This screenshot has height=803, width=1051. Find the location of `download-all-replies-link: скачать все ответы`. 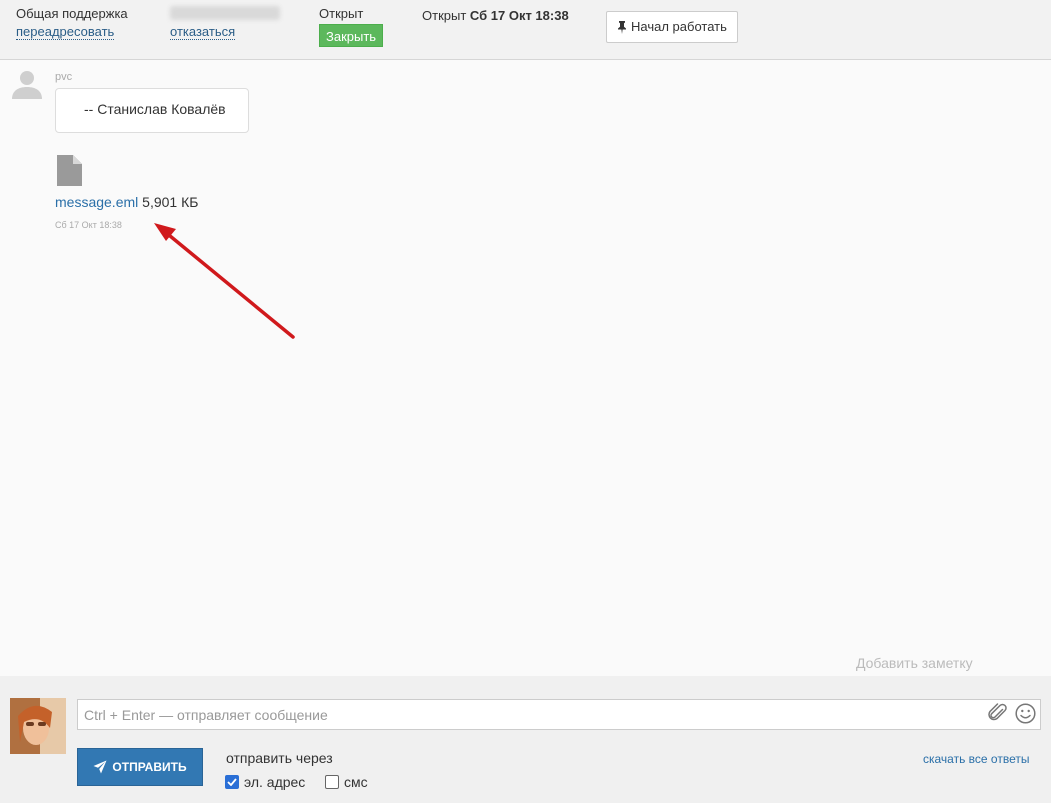

download-all-replies-link: скачать все ответы is located at coordinates (976, 759).